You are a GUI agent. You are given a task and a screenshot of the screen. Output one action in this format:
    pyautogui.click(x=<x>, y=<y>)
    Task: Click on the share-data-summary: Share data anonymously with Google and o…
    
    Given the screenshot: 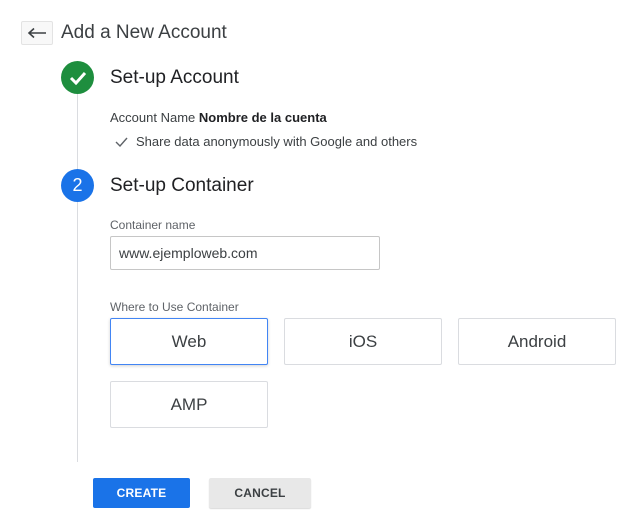 What is the action you would take?
    pyautogui.click(x=266, y=141)
    